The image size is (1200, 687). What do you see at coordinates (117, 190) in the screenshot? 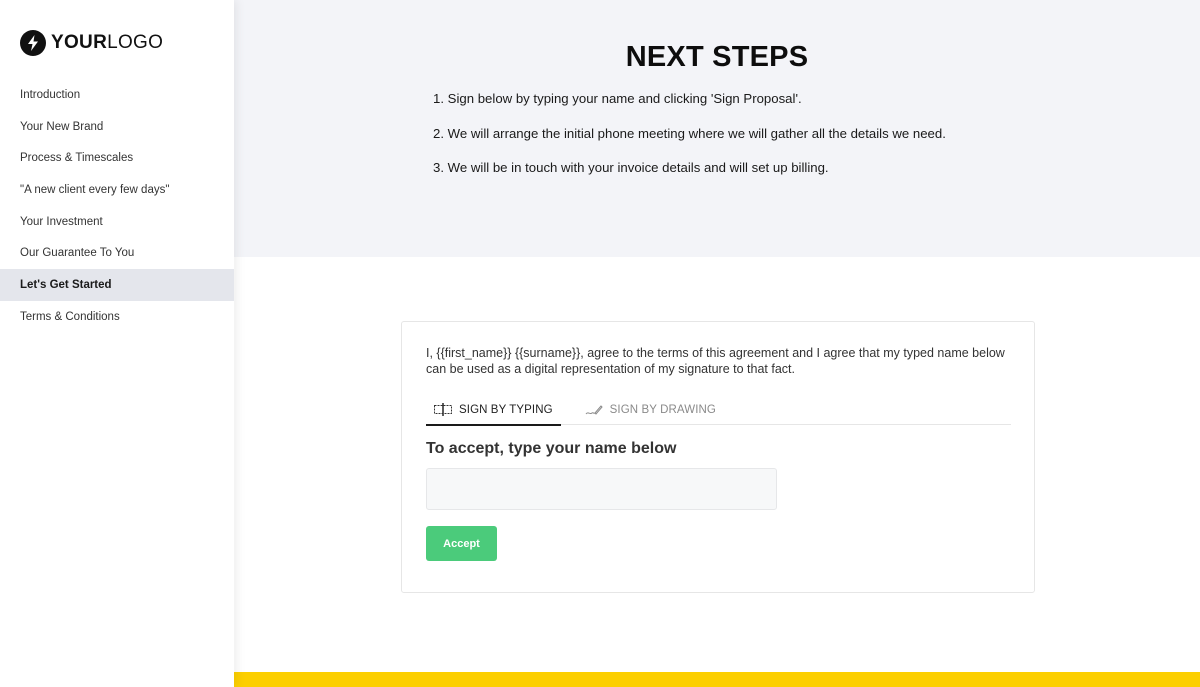
I see `sidebar-item-new-client: "A new client every few days"` at bounding box center [117, 190].